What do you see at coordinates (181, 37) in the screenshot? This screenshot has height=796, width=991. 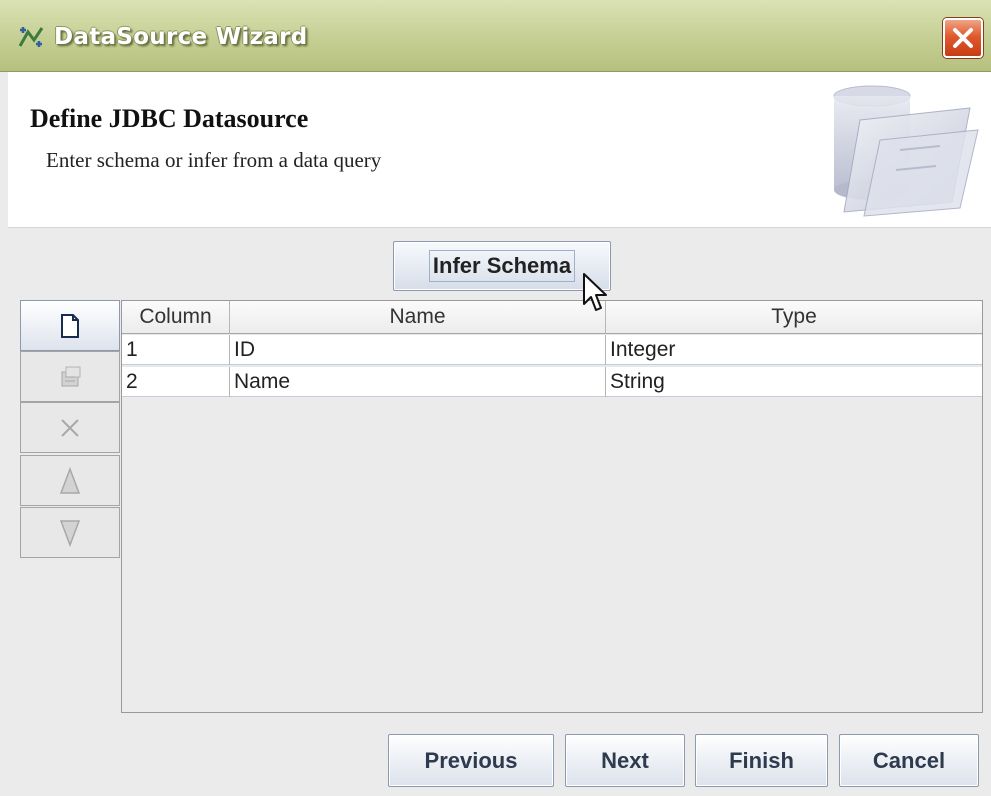 I see `window-title: DataSource Wizard` at bounding box center [181, 37].